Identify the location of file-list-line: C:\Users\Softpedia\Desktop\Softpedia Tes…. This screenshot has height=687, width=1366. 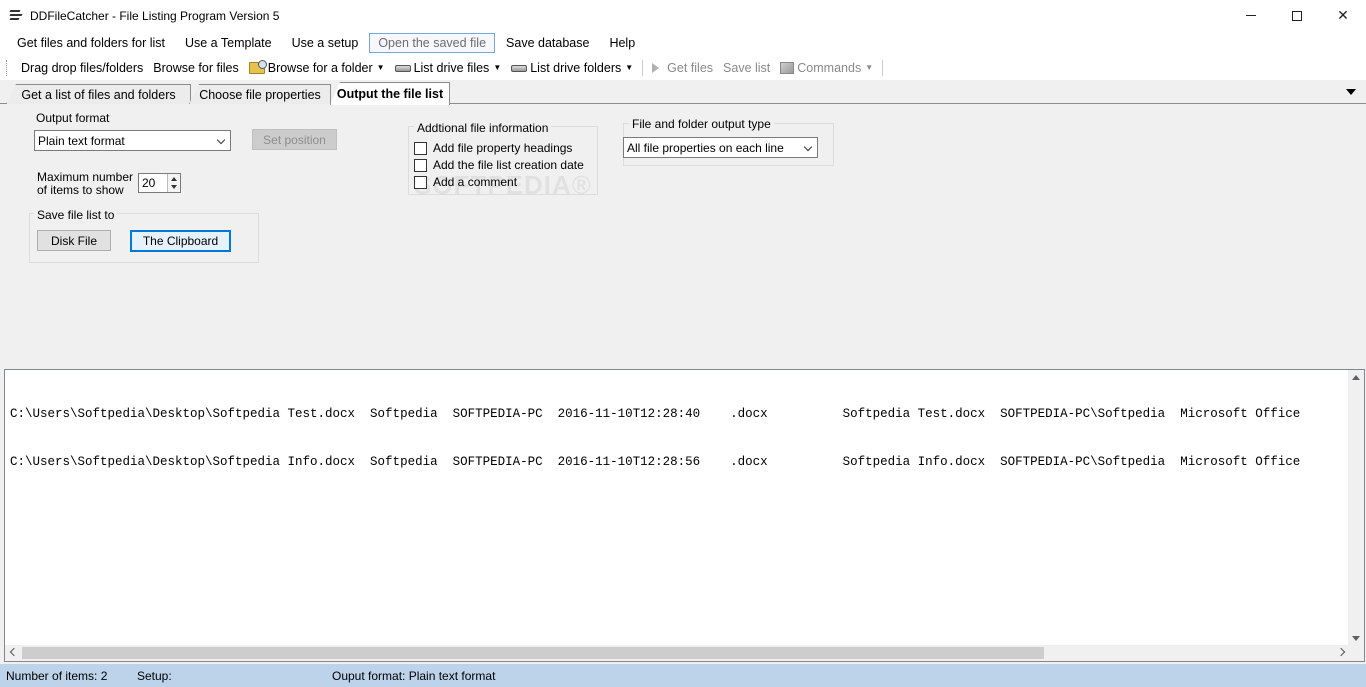
(655, 414).